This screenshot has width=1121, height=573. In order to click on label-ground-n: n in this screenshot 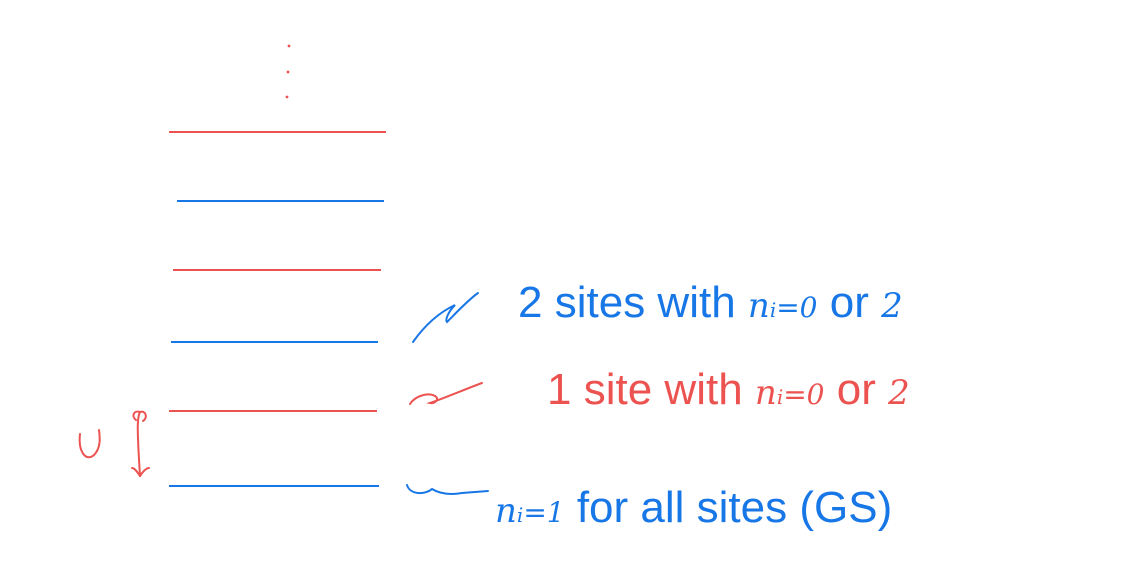, I will do `click(506, 511)`.